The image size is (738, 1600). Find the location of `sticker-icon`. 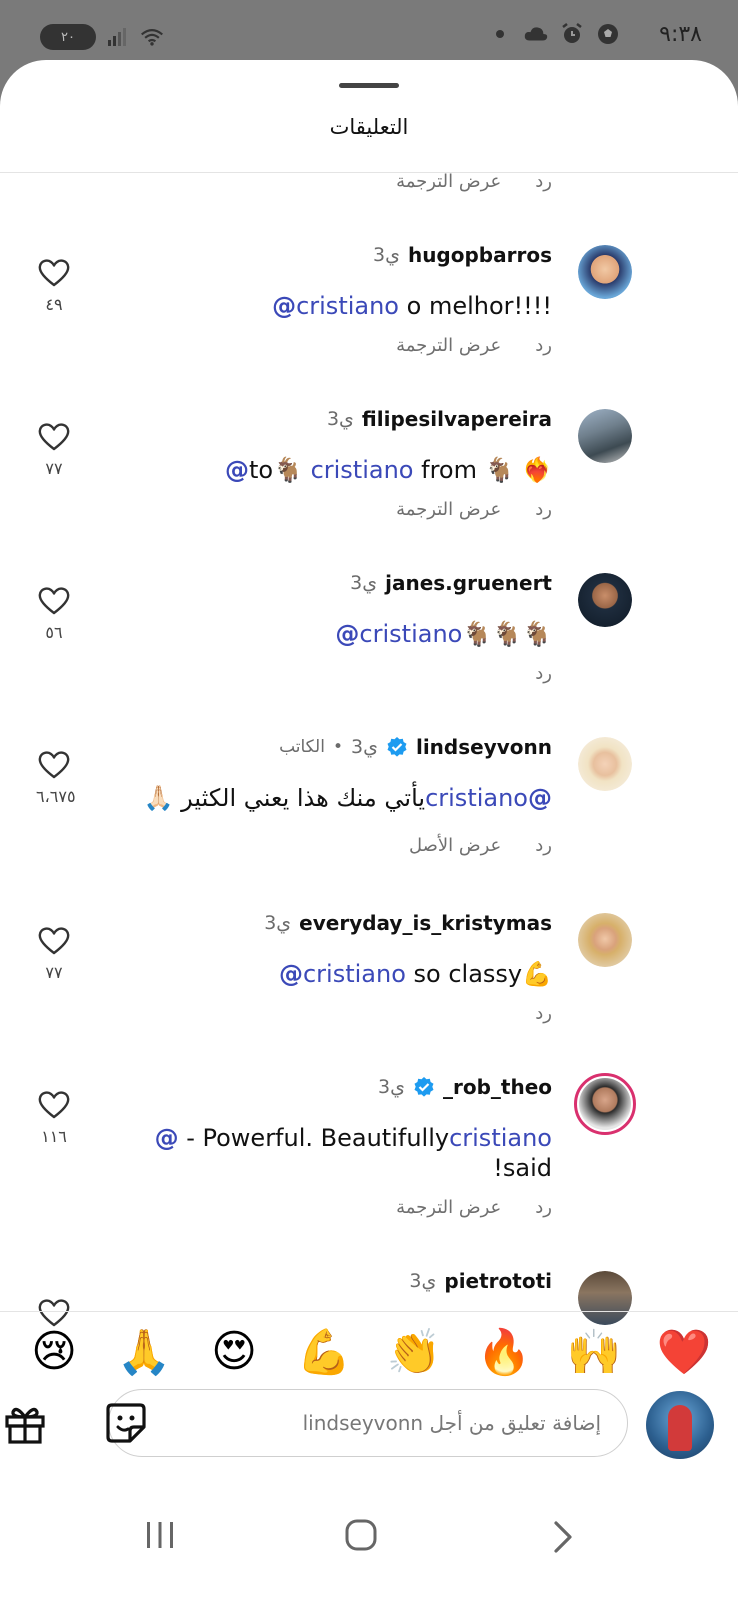

sticker-icon is located at coordinates (126, 1425).